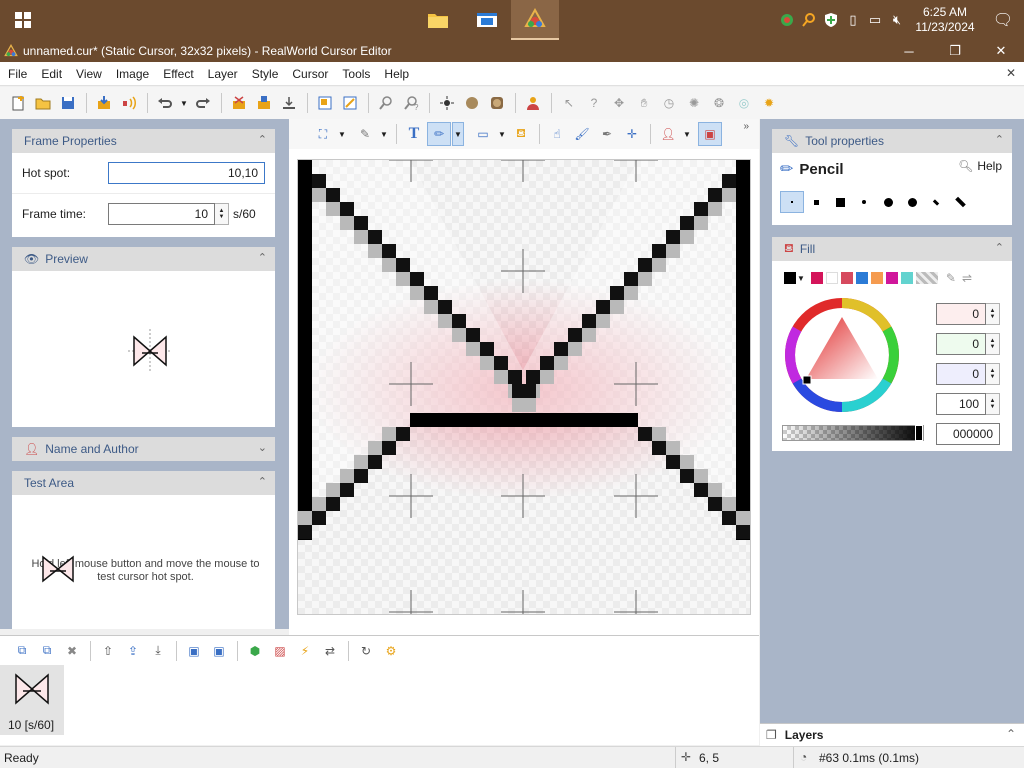  Describe the element at coordinates (535, 20) in the screenshot. I see `cursor-editor-taskbar-button` at that location.